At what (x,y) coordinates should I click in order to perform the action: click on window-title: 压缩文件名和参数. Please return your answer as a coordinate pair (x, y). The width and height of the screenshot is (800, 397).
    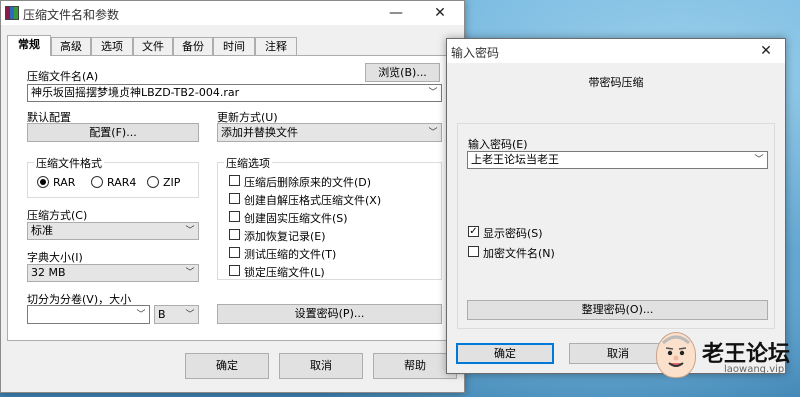
    Looking at the image, I should click on (71, 15).